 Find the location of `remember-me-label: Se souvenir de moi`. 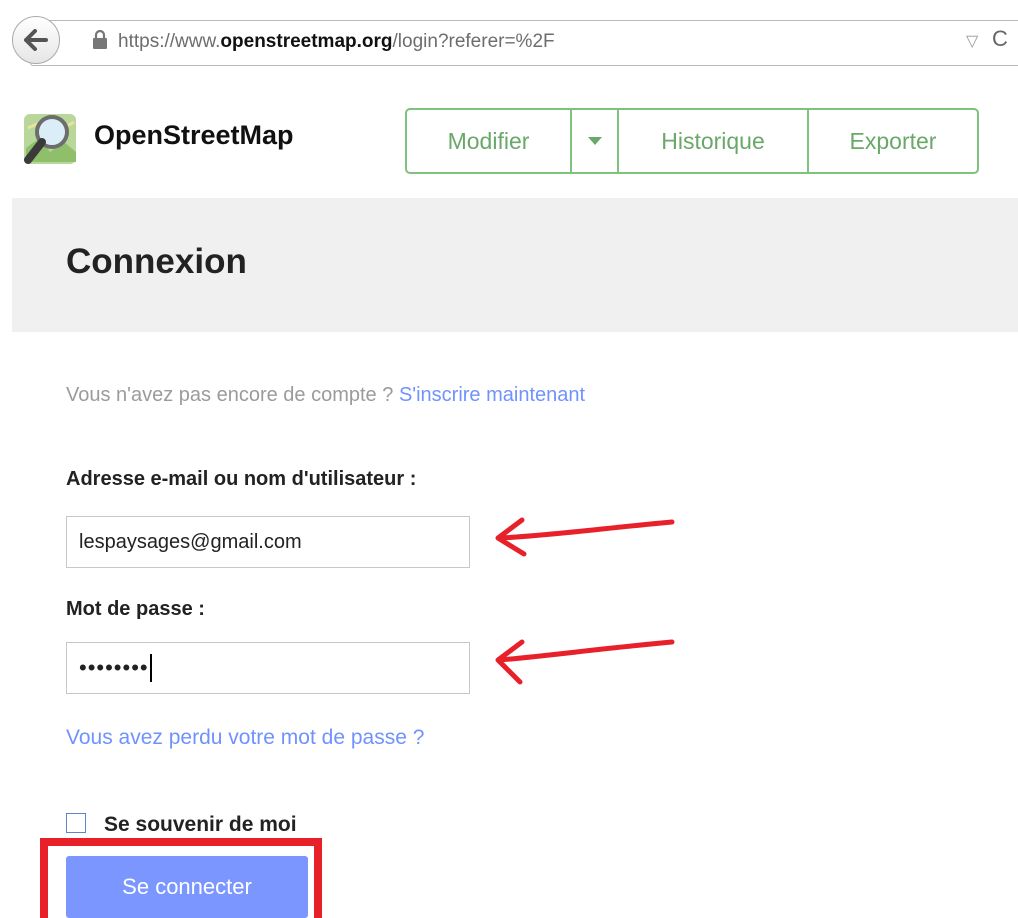

remember-me-label: Se souvenir de moi is located at coordinates (200, 825).